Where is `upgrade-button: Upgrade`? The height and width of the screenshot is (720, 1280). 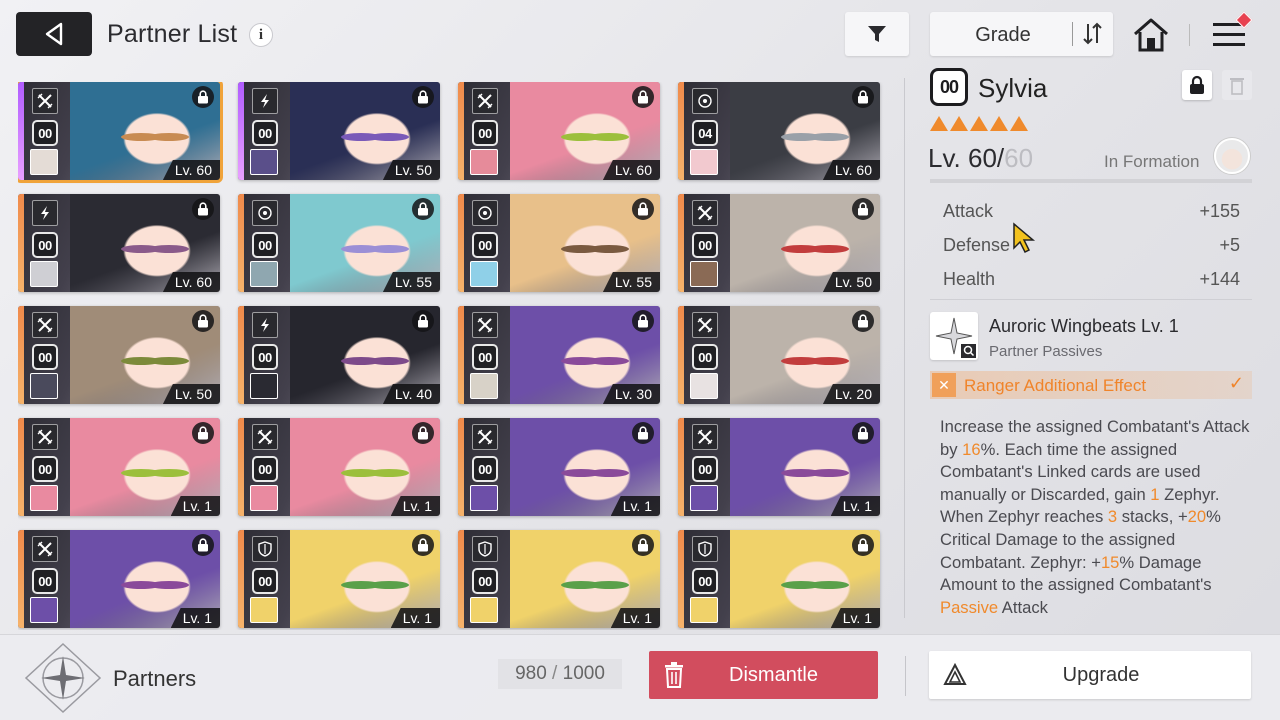 upgrade-button: Upgrade is located at coordinates (1090, 675).